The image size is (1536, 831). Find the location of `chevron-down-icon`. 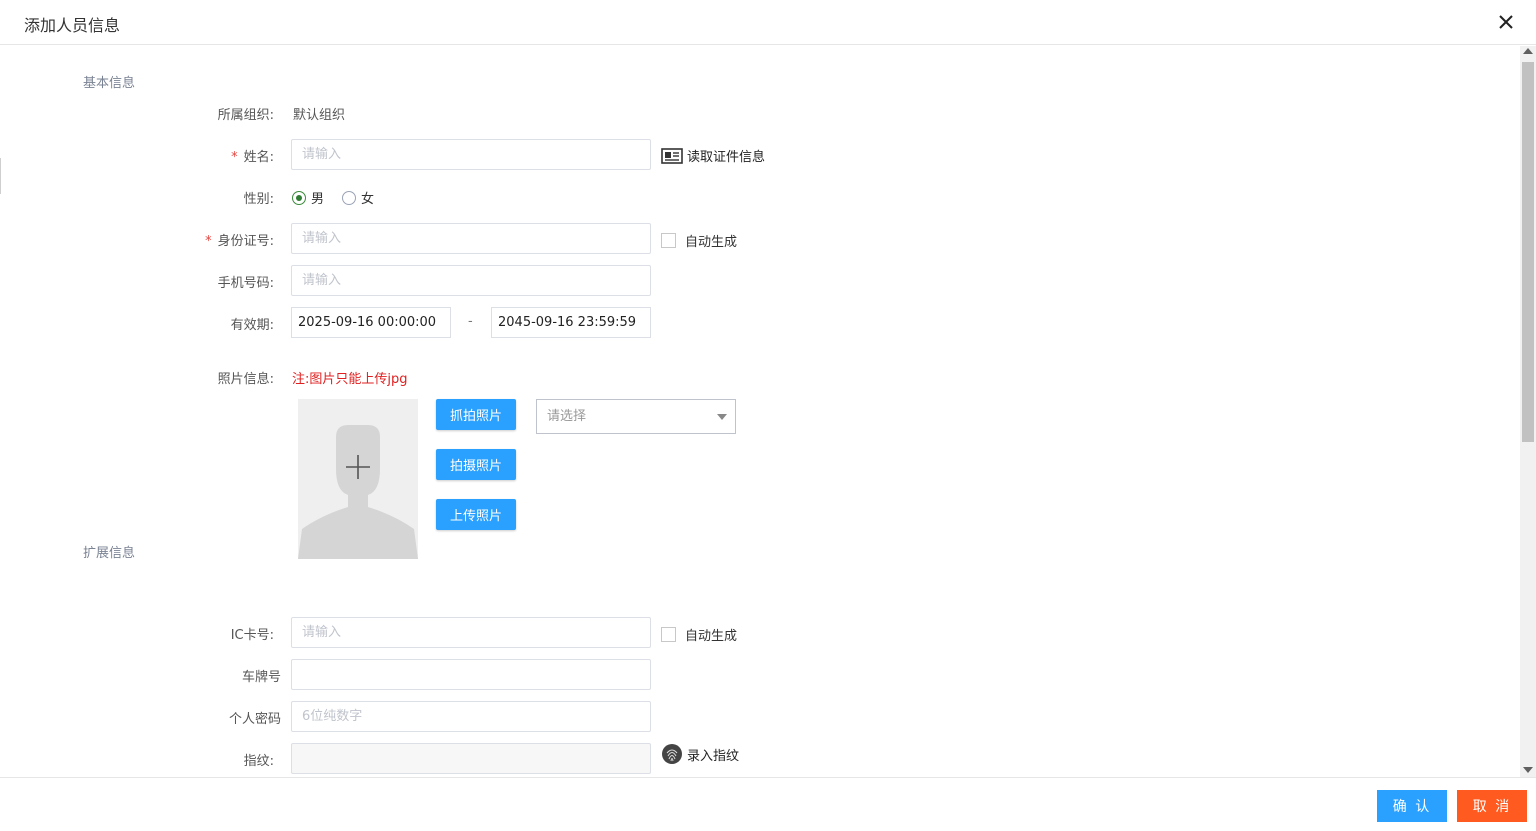

chevron-down-icon is located at coordinates (722, 417).